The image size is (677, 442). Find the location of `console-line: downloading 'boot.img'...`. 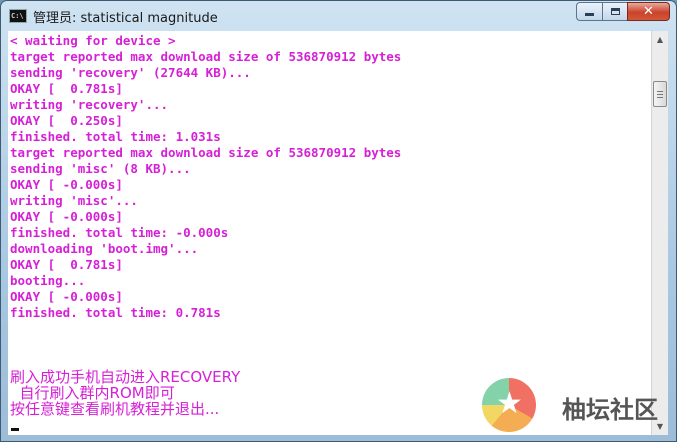

console-line: downloading 'boot.img'... is located at coordinates (104, 248).